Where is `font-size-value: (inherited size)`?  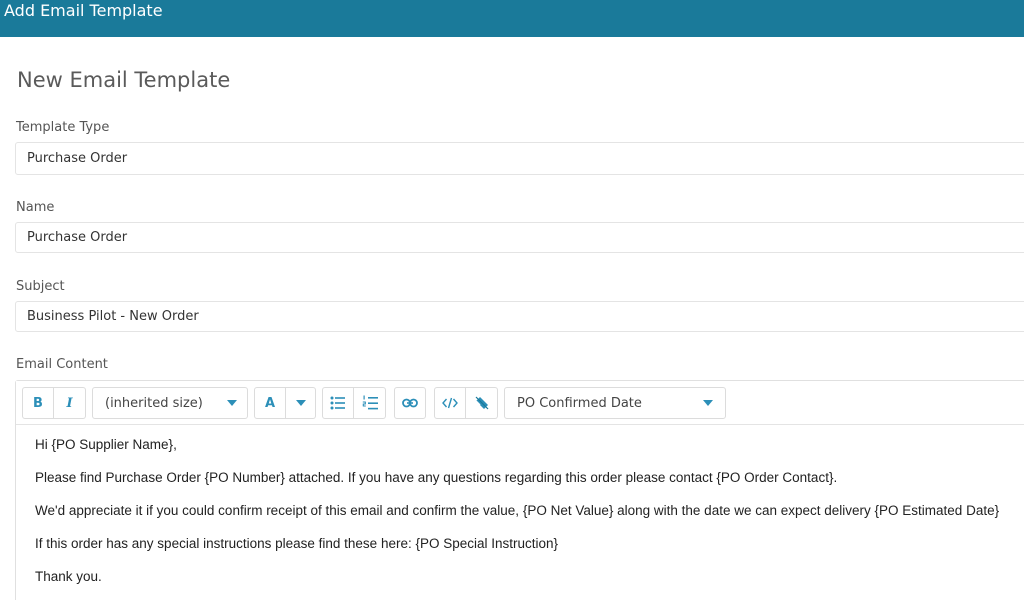
font-size-value: (inherited size) is located at coordinates (154, 403).